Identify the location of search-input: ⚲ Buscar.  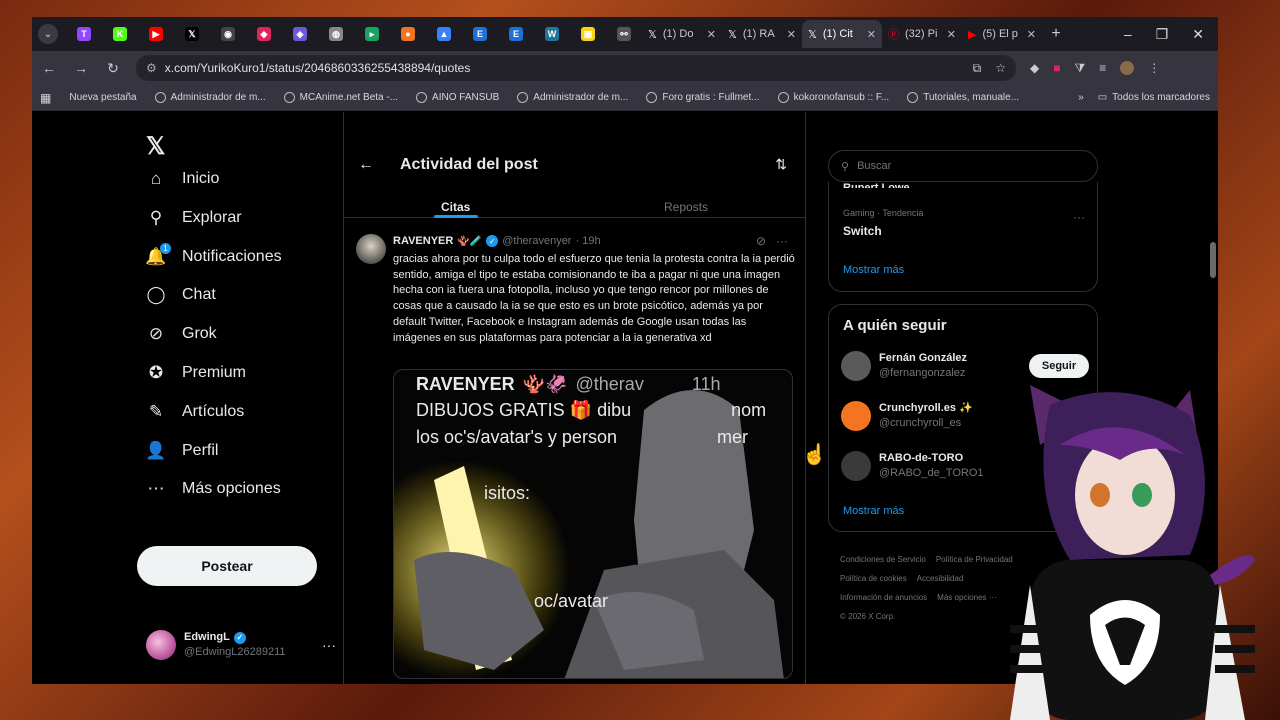
(963, 166).